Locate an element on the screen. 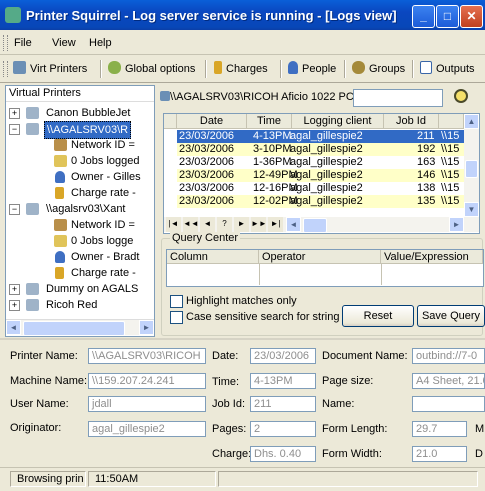  people-button: People is located at coordinates (312, 69).